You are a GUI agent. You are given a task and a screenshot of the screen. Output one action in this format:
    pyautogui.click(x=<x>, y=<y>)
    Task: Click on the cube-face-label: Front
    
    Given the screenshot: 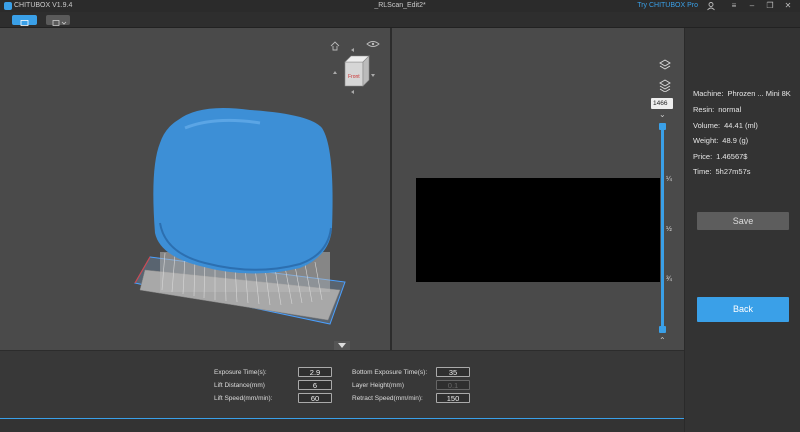 What is the action you would take?
    pyautogui.click(x=354, y=77)
    